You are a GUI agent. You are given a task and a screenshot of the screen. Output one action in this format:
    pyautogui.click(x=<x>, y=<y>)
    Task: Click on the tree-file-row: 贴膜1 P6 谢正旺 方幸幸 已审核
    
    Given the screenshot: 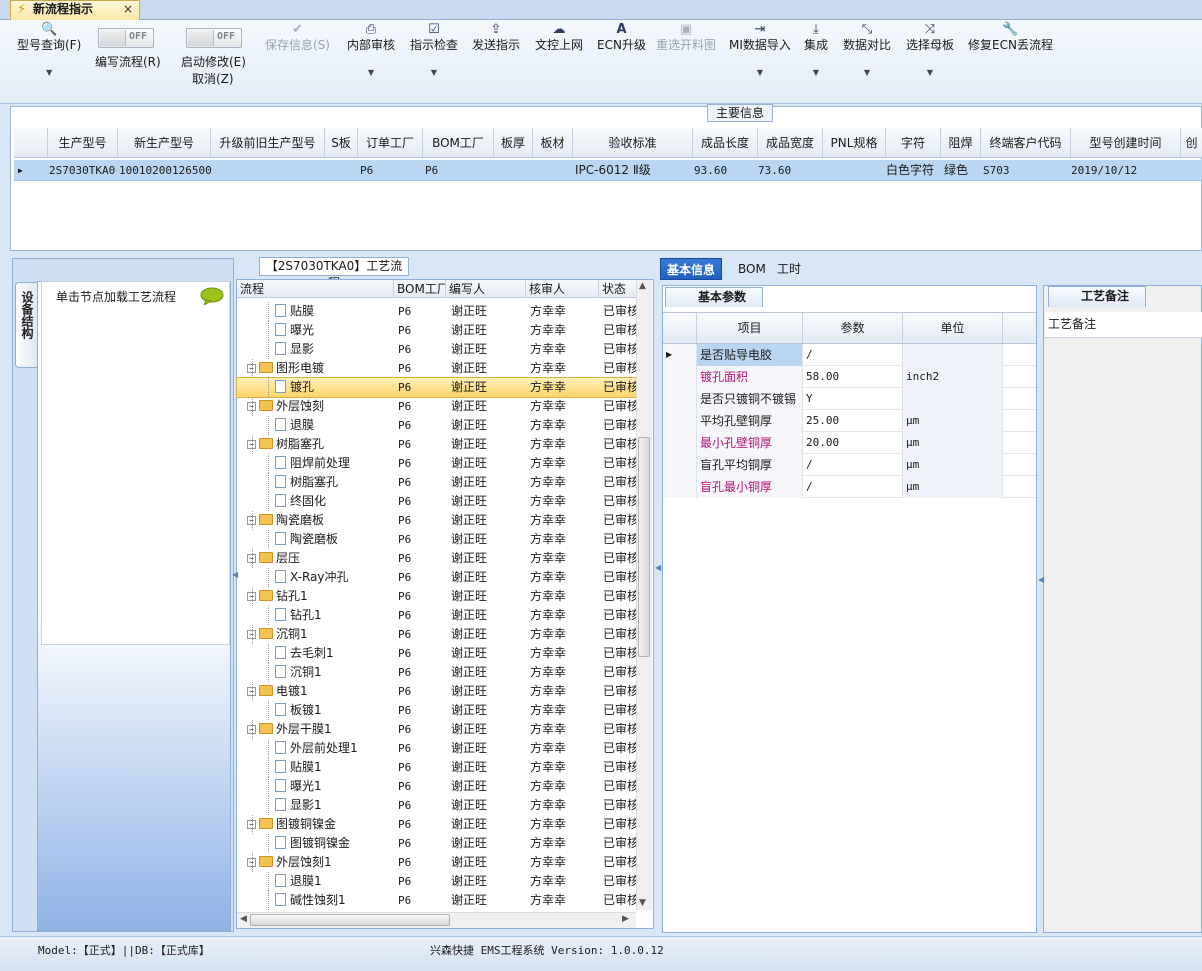 What is the action you would take?
    pyautogui.click(x=437, y=767)
    